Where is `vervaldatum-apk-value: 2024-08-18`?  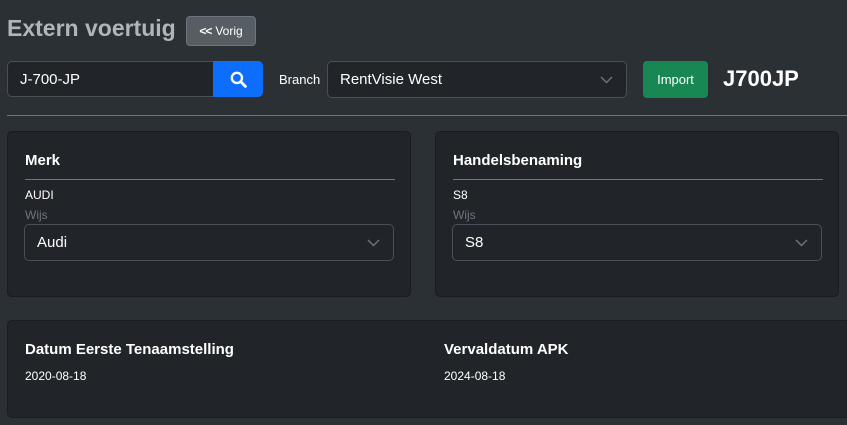
vervaldatum-apk-value: 2024-08-18 is located at coordinates (475, 376).